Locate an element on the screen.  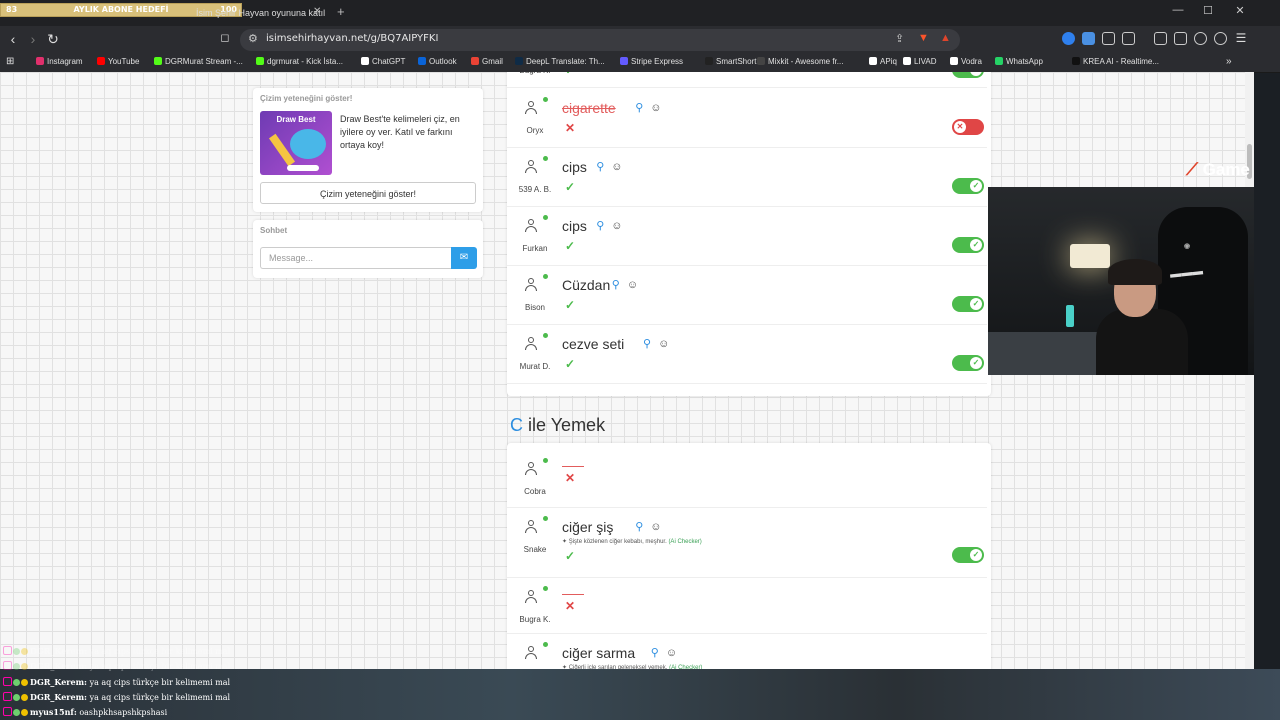
player-name: 539 A. B. is located at coordinates (535, 189).